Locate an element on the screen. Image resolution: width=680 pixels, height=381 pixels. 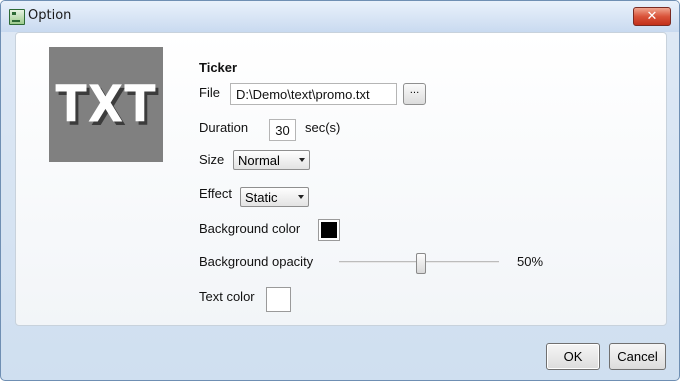
background-color-swatch is located at coordinates (329, 230).